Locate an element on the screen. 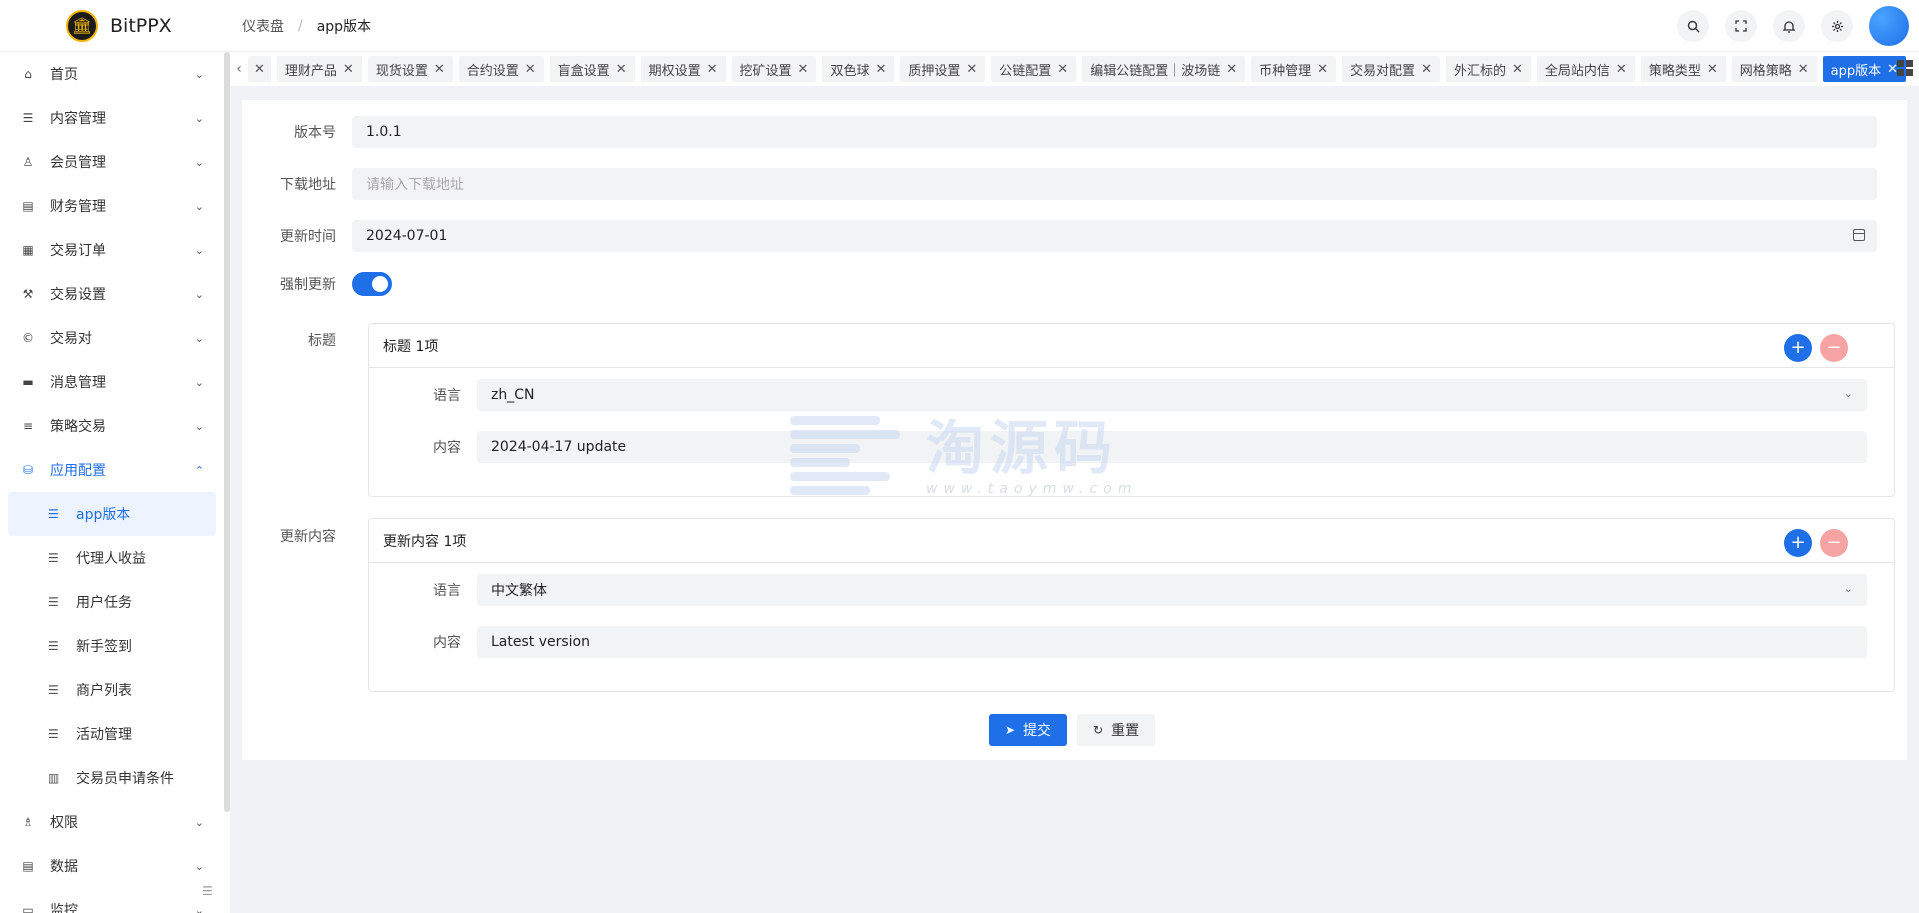 Image resolution: width=1919 pixels, height=913 pixels. tab-item: 网格策略 ✕ is located at coordinates (1774, 69).